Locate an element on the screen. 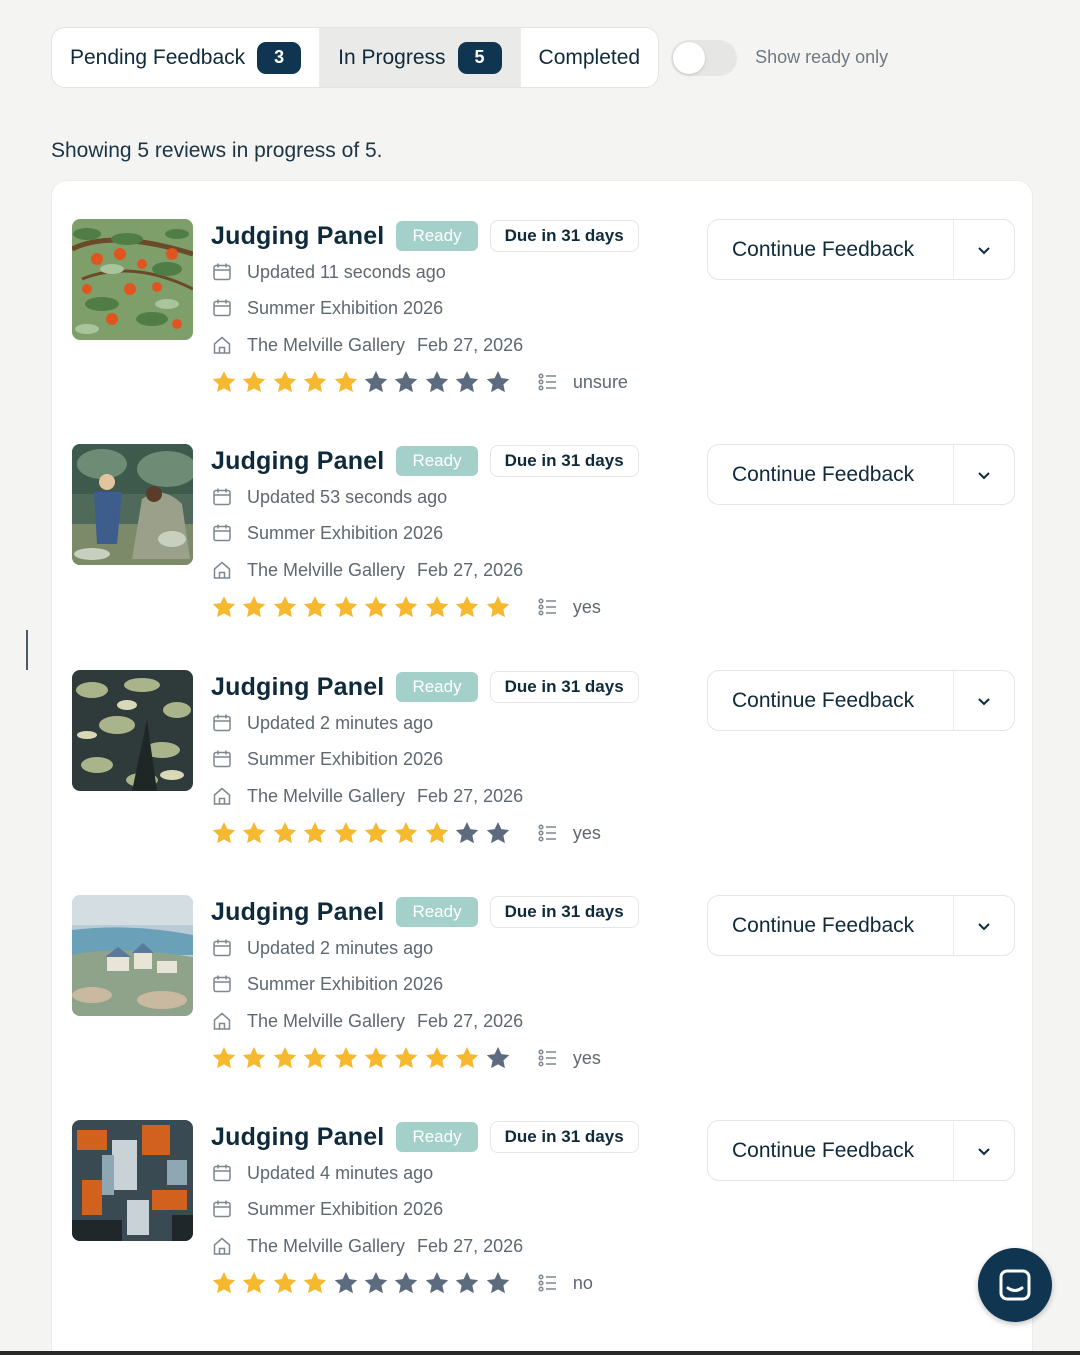 The width and height of the screenshot is (1080, 1355). chat-launcher-button is located at coordinates (1015, 1285).